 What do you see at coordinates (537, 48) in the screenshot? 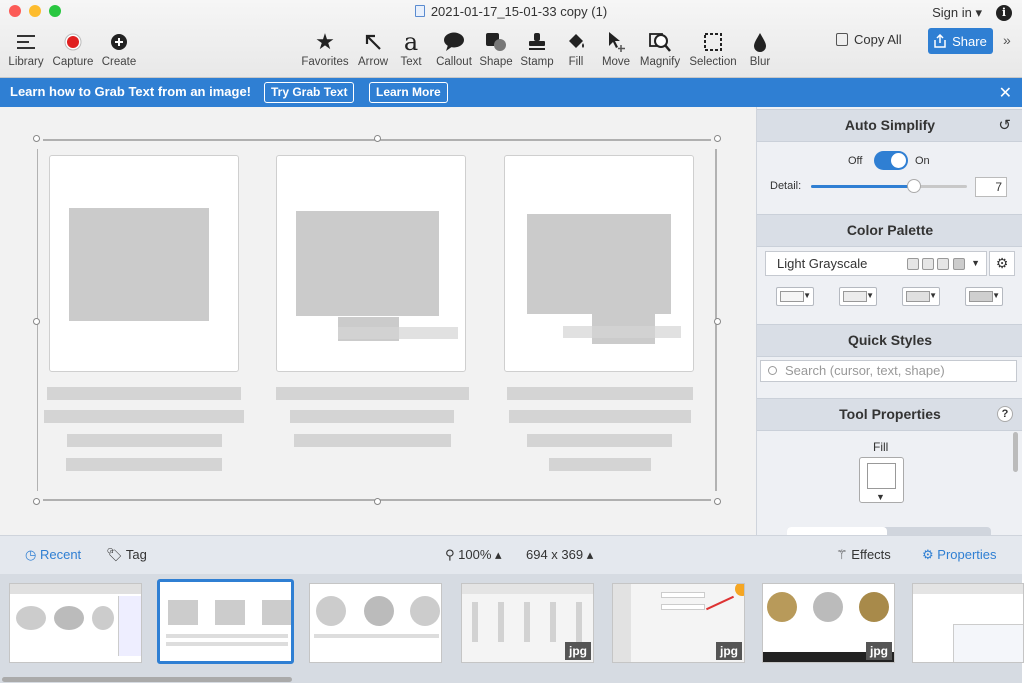
I see `stamp-tool: Stamp` at bounding box center [537, 48].